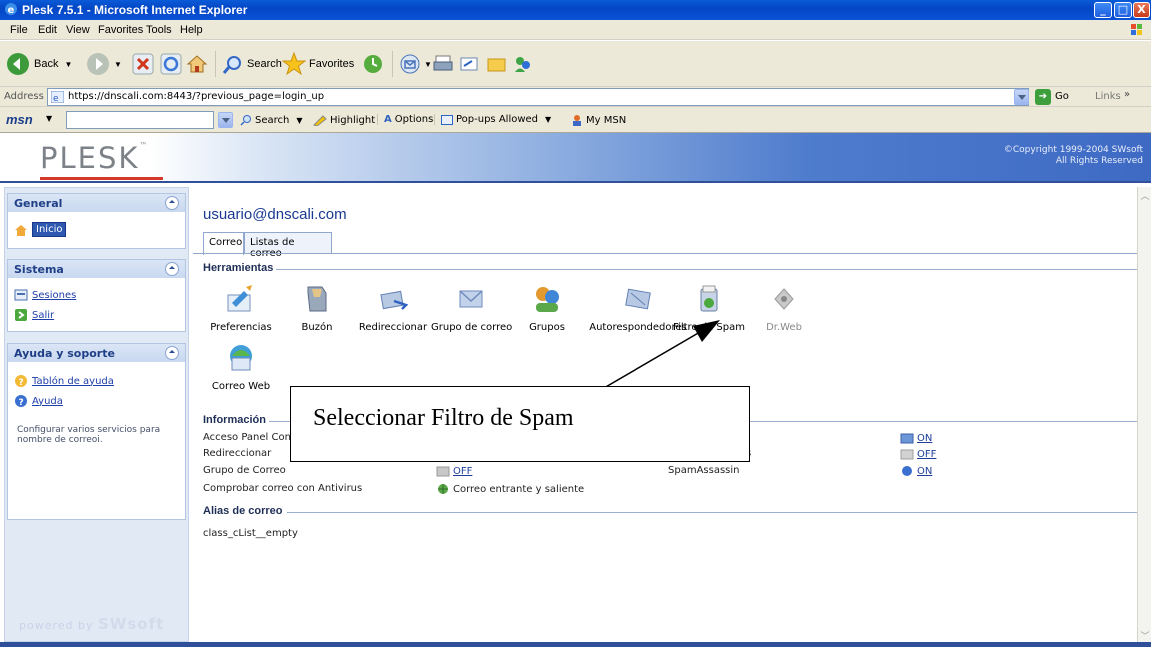 The width and height of the screenshot is (1151, 647). I want to click on nav-title-general: General, so click(38, 203).